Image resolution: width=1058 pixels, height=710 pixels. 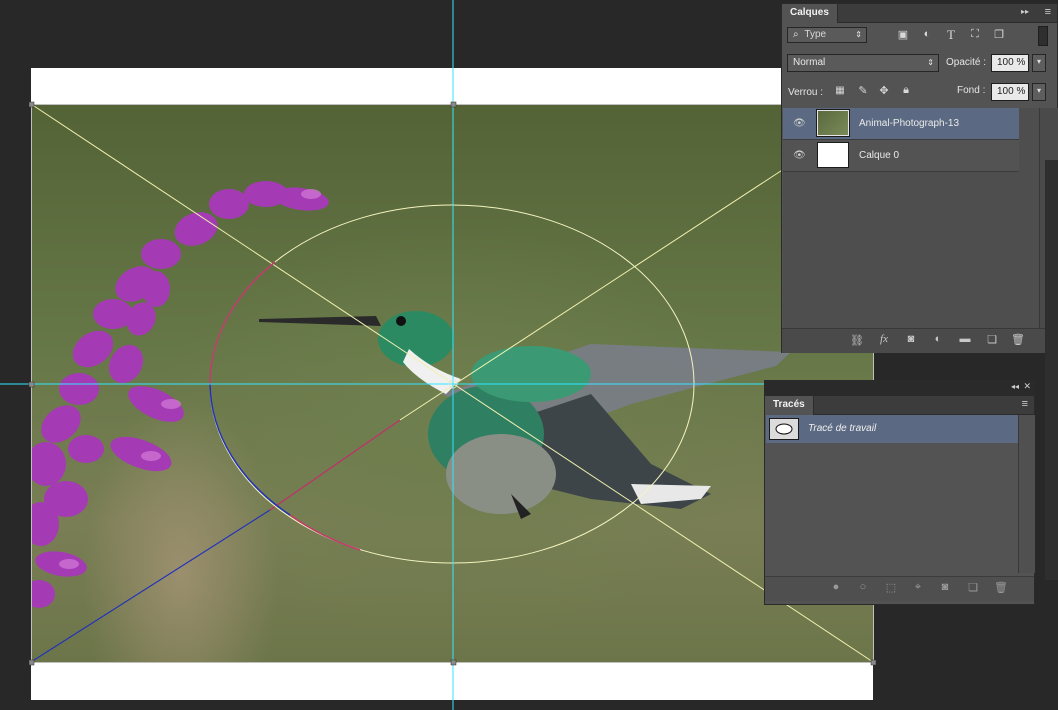 I want to click on path-to-selection-icon: ⬚, so click(x=891, y=587).